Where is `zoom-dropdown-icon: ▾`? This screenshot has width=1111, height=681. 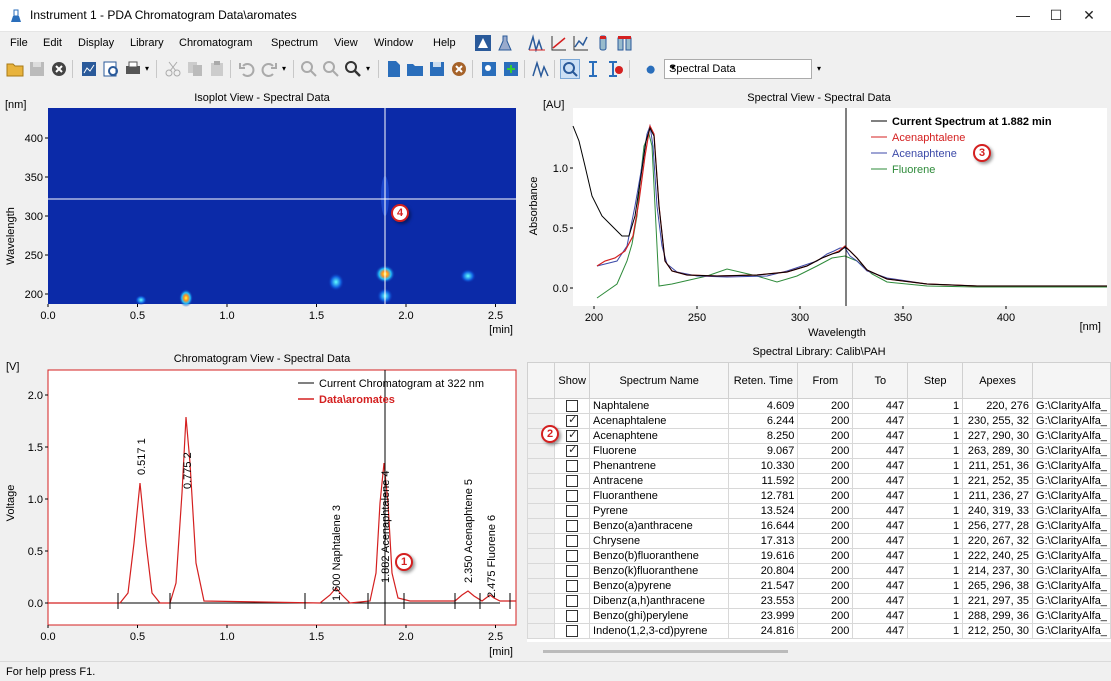 zoom-dropdown-icon: ▾ is located at coordinates (368, 68).